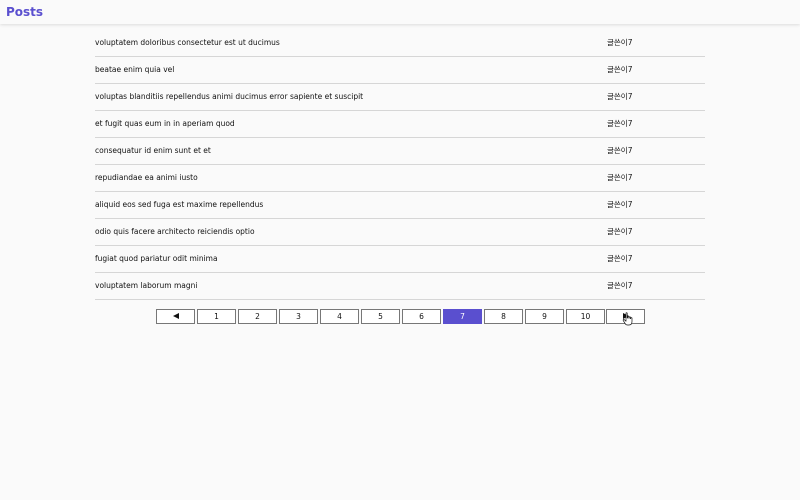 This screenshot has height=500, width=800. Describe the element at coordinates (146, 178) in the screenshot. I see `post-title: repudiandae ea animi iusto` at that location.